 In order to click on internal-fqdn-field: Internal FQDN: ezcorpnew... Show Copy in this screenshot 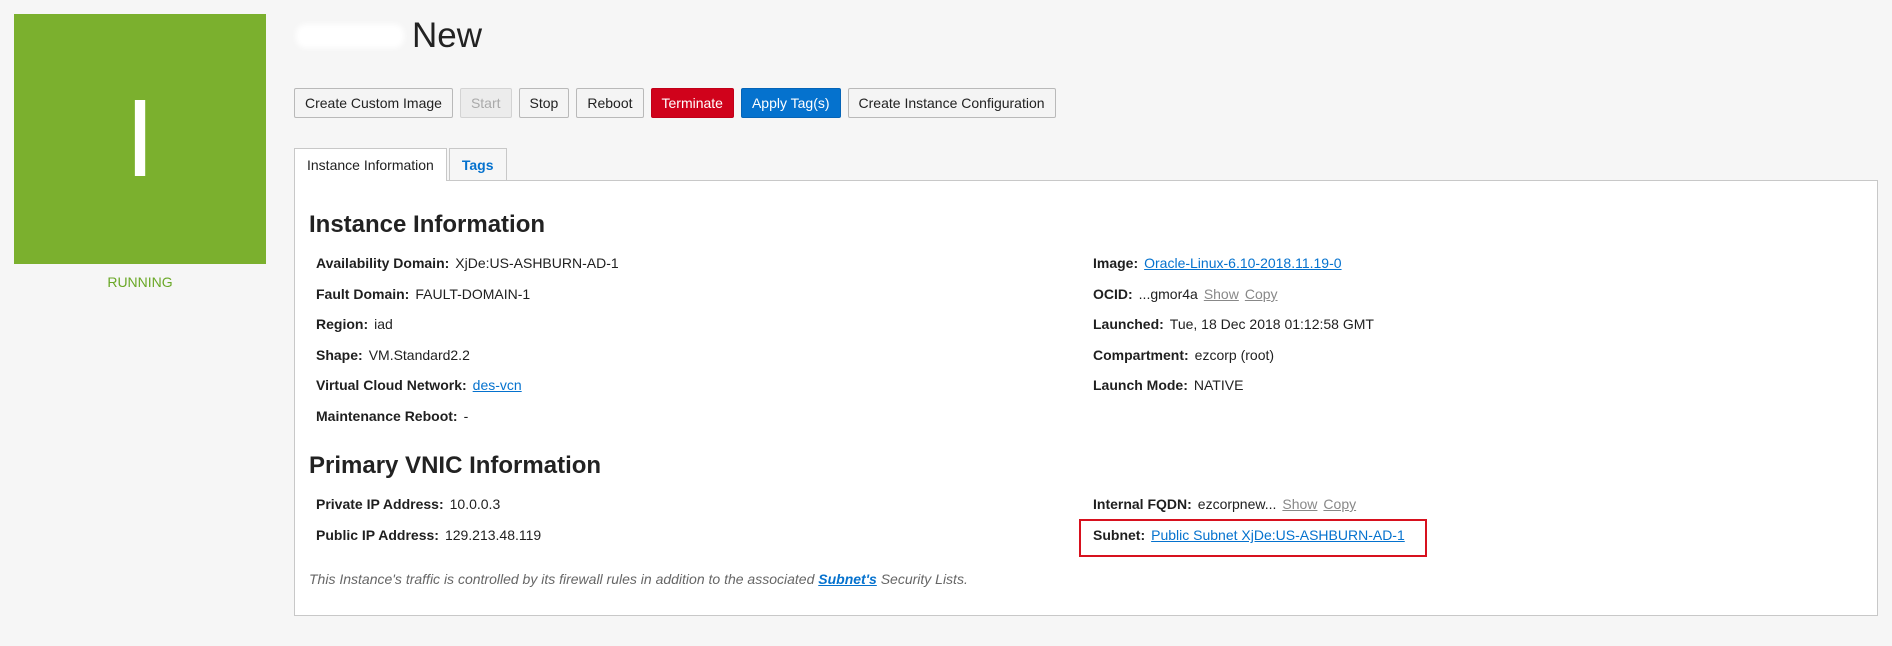, I will do `click(1224, 504)`.